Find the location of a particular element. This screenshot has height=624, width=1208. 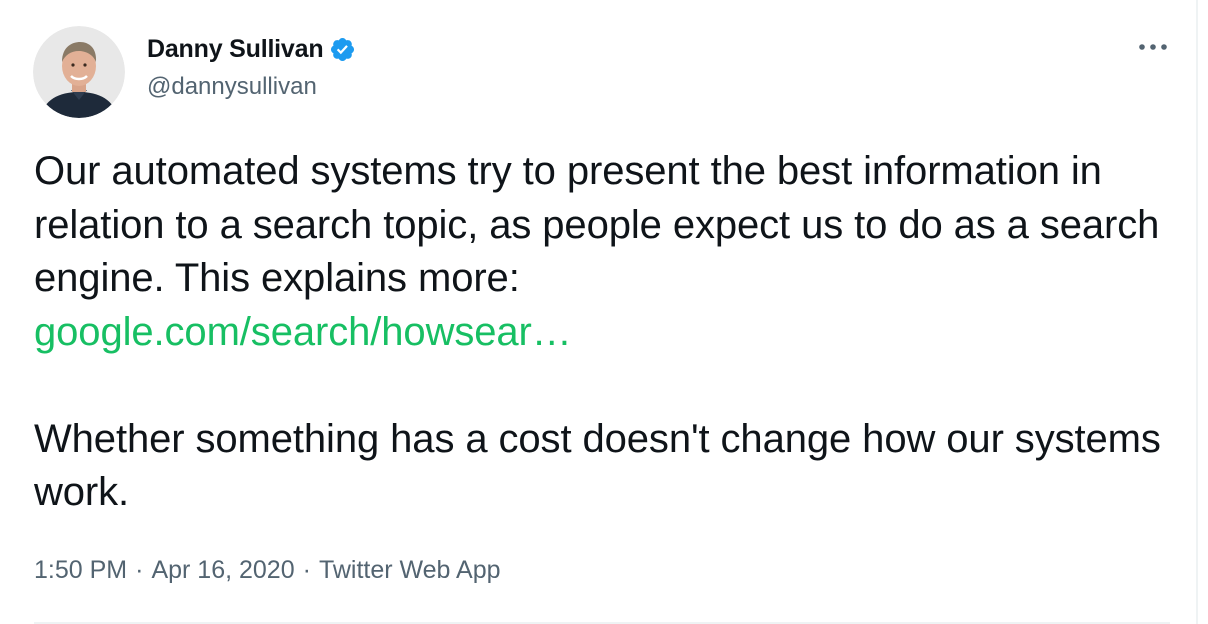

tweet-time: 1:50 PM is located at coordinates (80, 570).